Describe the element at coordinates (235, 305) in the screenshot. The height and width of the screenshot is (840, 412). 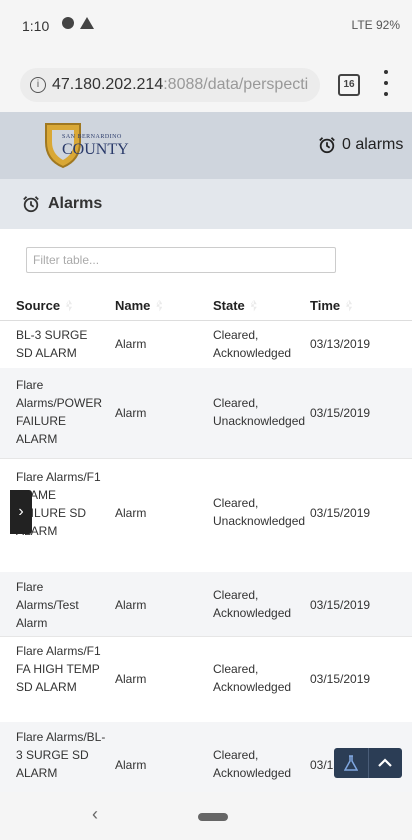
I see `column-header-state: State` at that location.